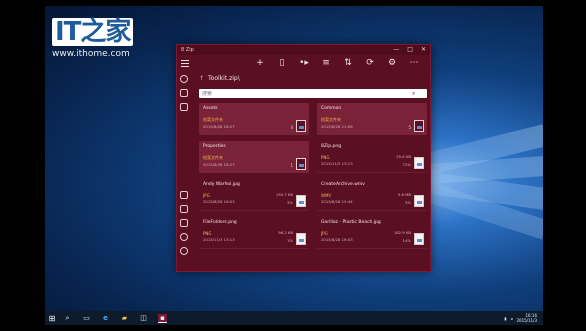 Image resolution: width=586 pixels, height=331 pixels. I want to click on plus-icon: +, so click(260, 63).